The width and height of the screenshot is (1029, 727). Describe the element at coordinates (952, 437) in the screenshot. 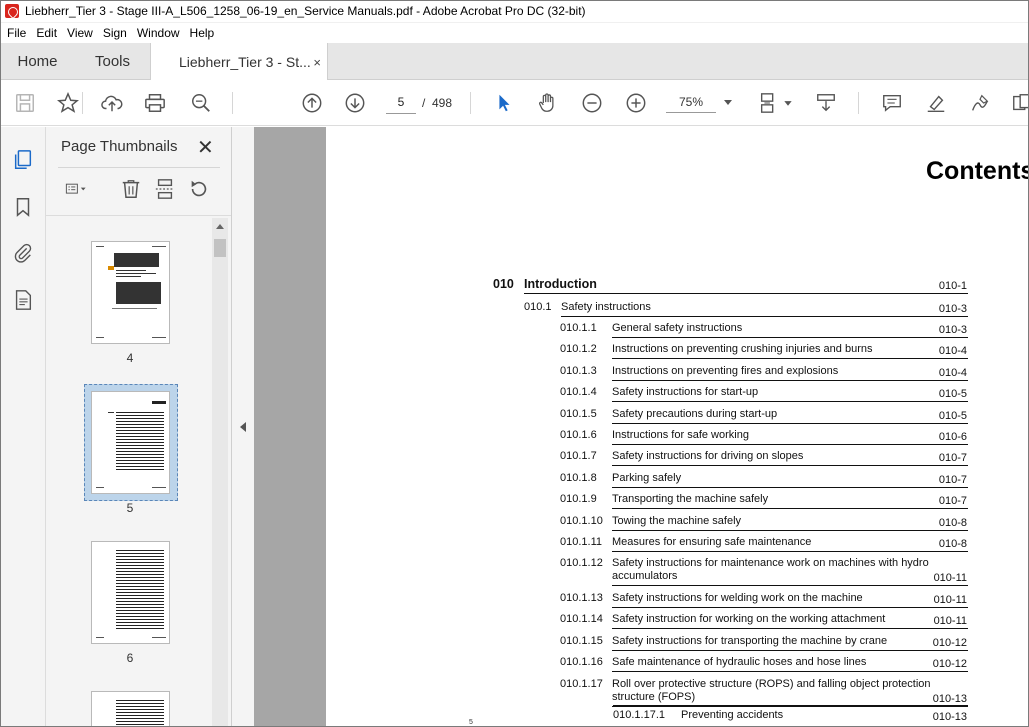

I see `toc-entry-page: 010-6` at that location.